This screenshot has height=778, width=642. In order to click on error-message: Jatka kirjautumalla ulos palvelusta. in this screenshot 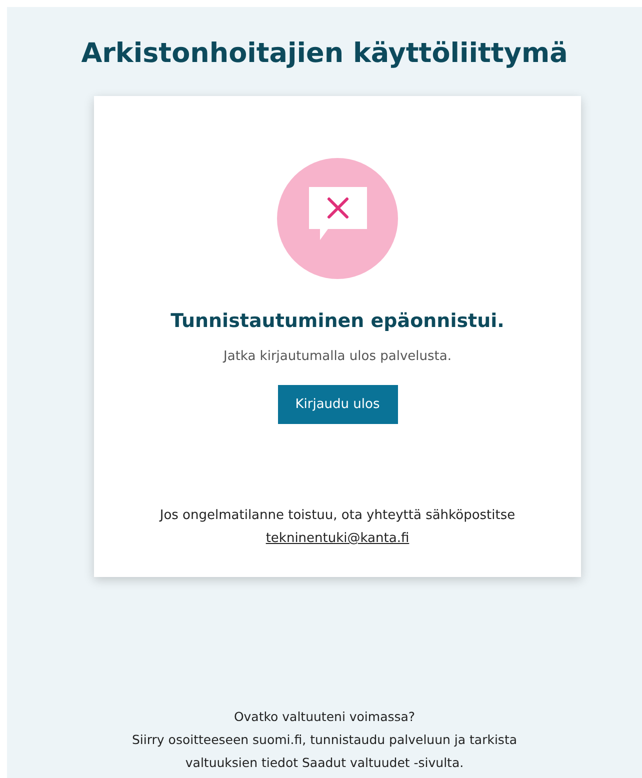, I will do `click(338, 357)`.